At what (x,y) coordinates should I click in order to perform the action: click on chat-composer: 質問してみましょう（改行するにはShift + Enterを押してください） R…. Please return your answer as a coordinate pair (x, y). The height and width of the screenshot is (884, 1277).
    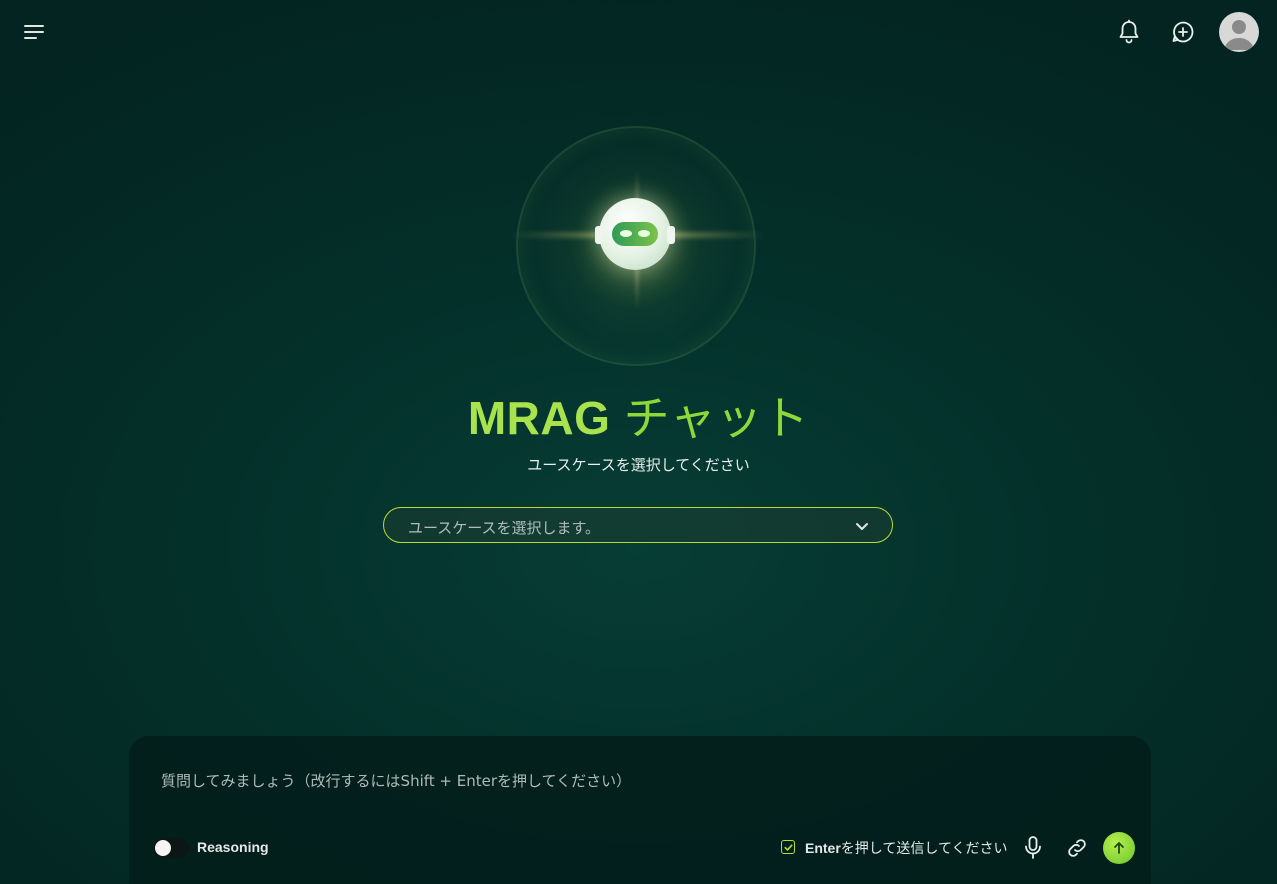
    Looking at the image, I should click on (640, 810).